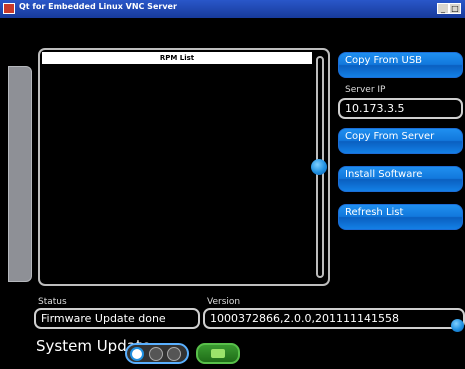 The height and width of the screenshot is (369, 465). I want to click on help-icon, so click(457, 325).